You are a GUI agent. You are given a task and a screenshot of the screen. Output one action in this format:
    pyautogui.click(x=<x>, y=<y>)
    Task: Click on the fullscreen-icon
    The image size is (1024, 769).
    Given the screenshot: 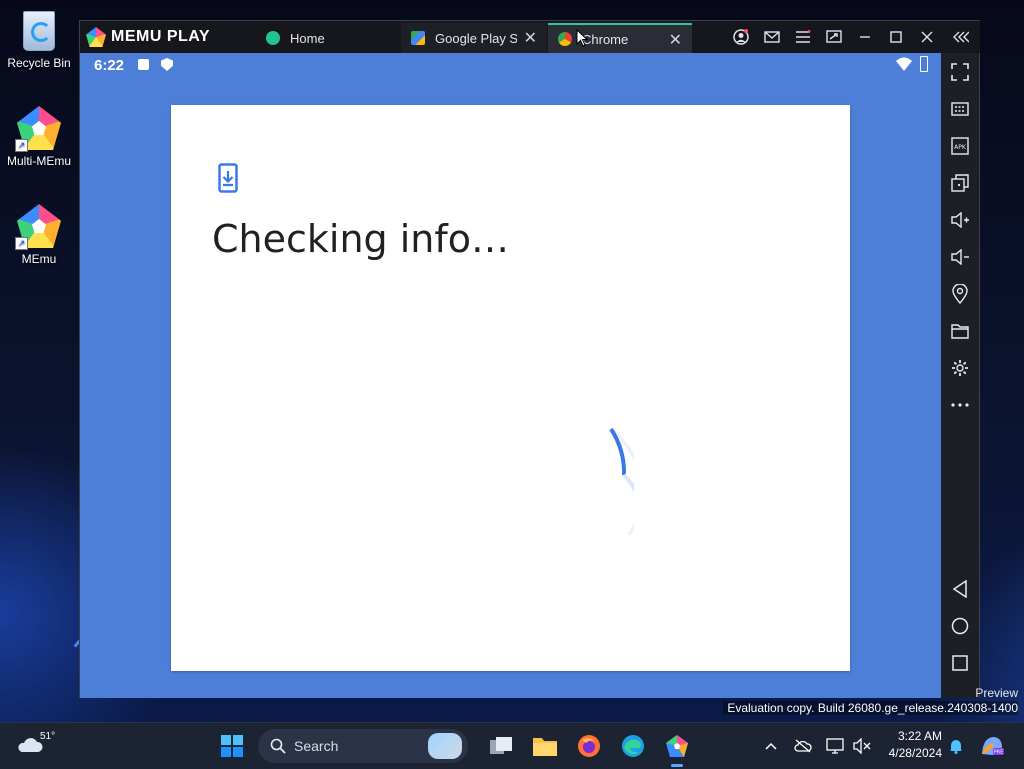 What is the action you would take?
    pyautogui.click(x=960, y=72)
    